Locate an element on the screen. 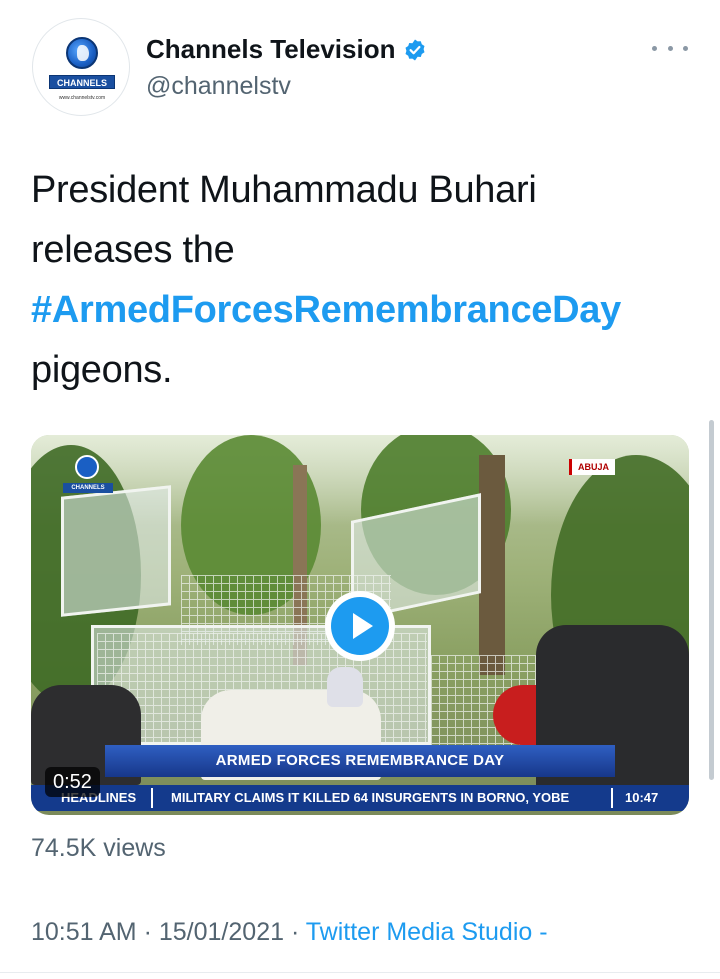 This screenshot has height=979, width=720. play-button is located at coordinates (360, 626).